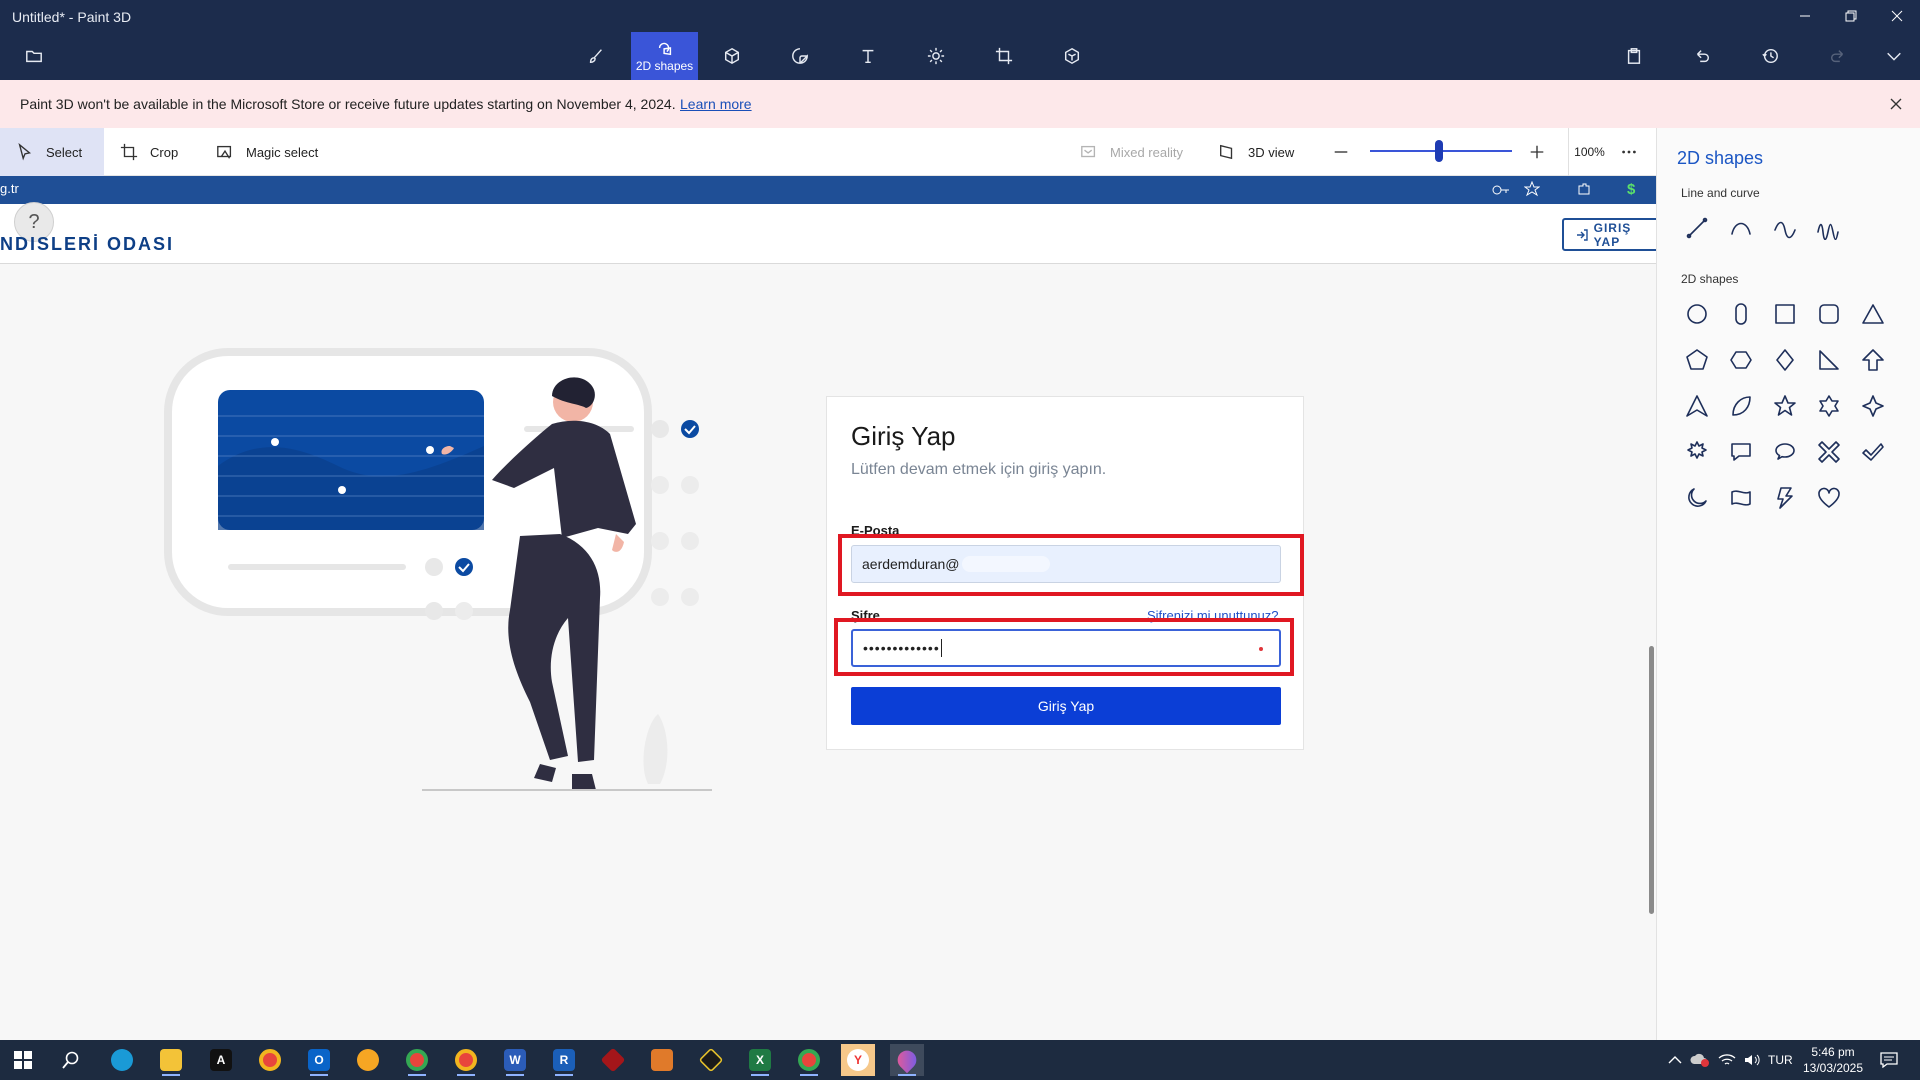  I want to click on rounded-square-shape, so click(1829, 314).